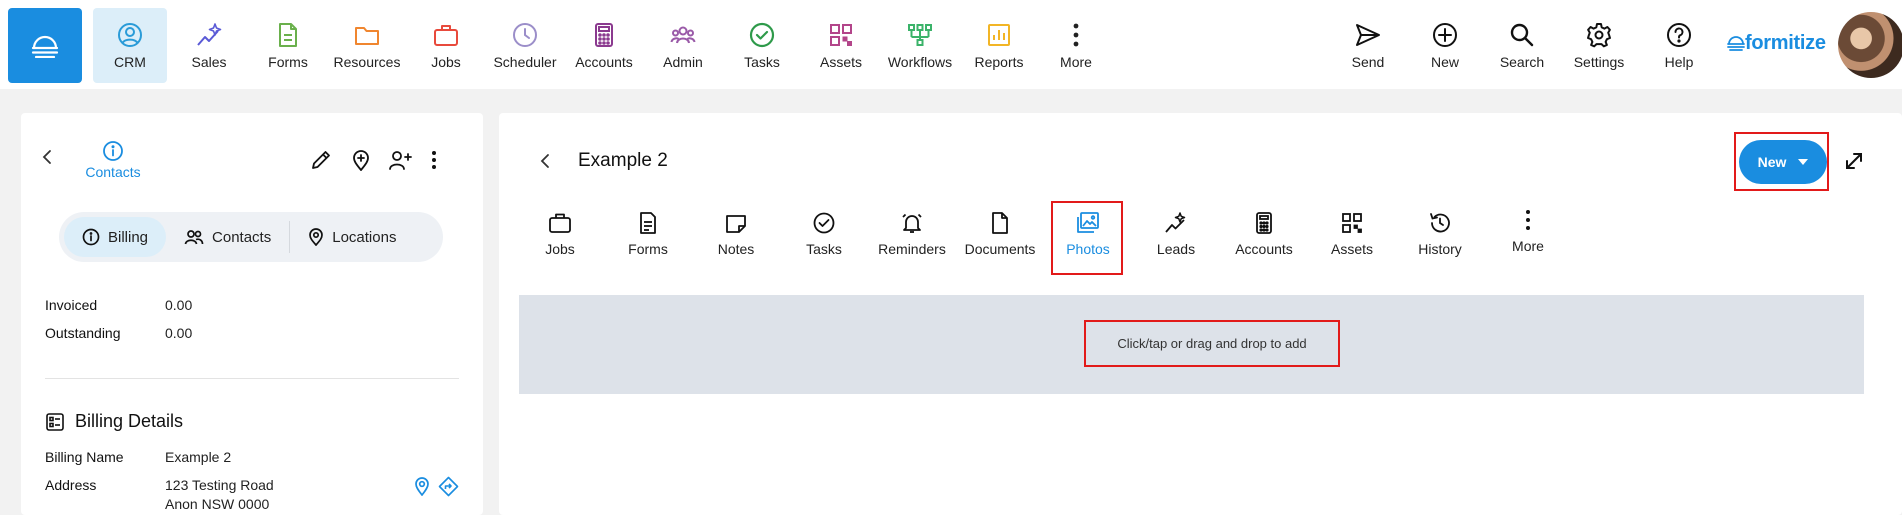 Image resolution: width=1902 pixels, height=515 pixels. What do you see at coordinates (446, 62) in the screenshot?
I see `nav-label: Jobs` at bounding box center [446, 62].